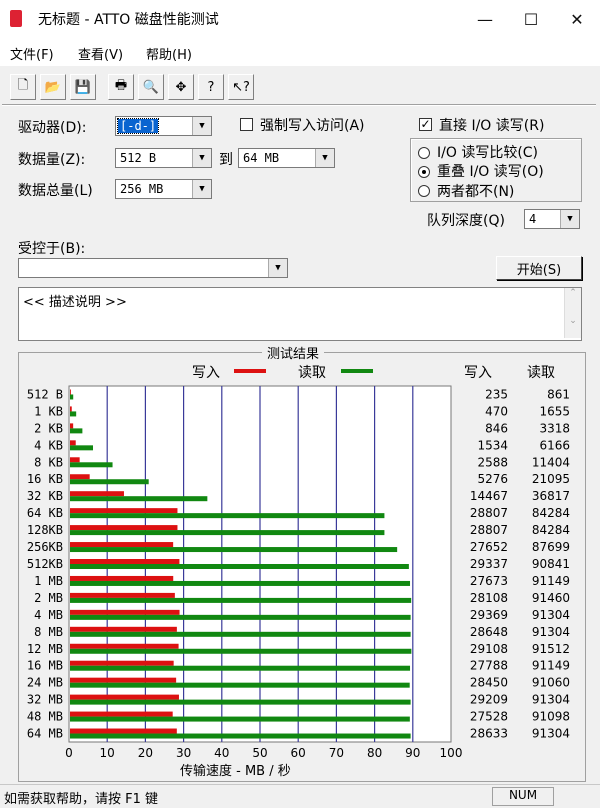 The image size is (600, 808). What do you see at coordinates (489, 564) in the screenshot?
I see `write-value: 29337` at bounding box center [489, 564].